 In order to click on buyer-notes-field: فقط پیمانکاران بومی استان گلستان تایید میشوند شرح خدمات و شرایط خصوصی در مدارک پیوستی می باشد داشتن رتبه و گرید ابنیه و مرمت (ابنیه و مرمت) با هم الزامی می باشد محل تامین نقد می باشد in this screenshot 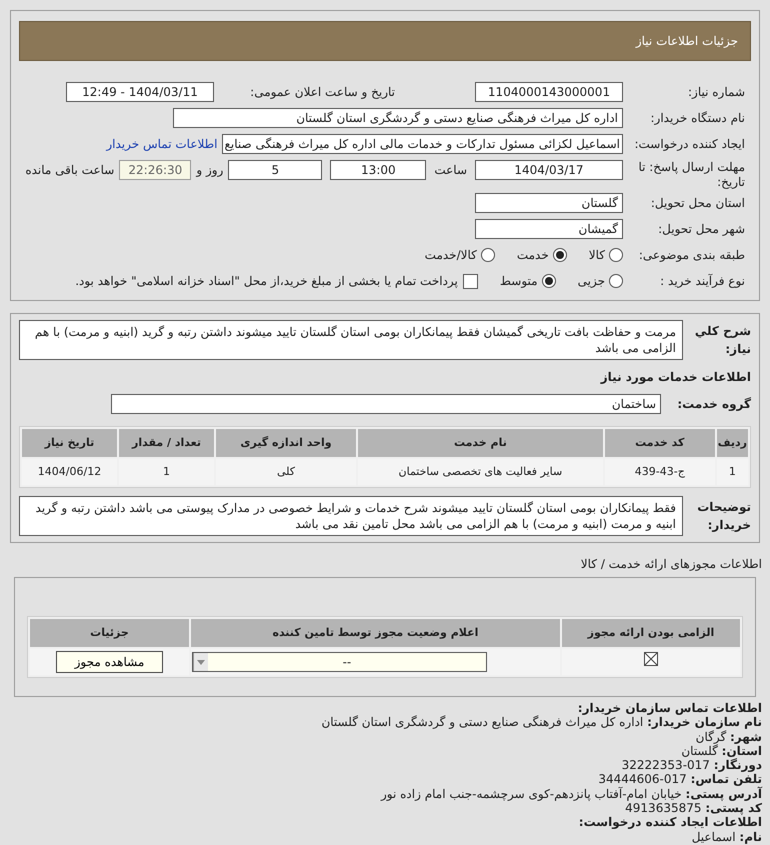, I will do `click(351, 516)`.